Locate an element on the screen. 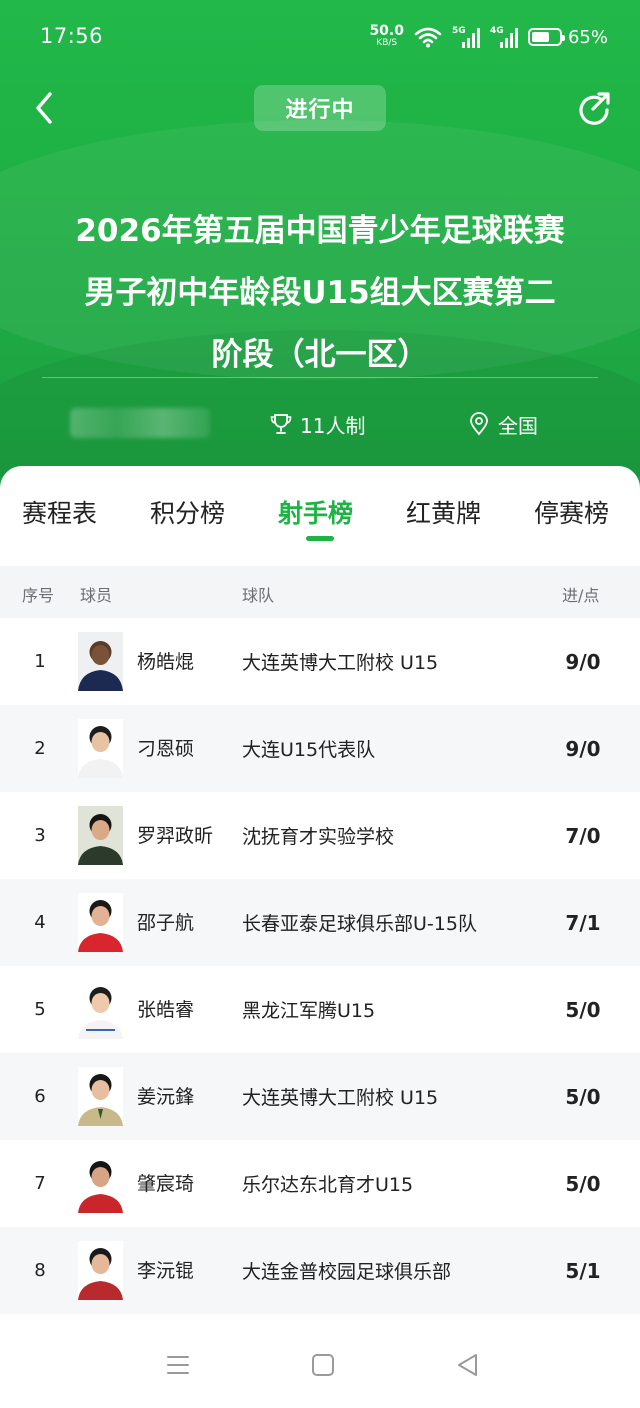  home-square-icon is located at coordinates (323, 1365).